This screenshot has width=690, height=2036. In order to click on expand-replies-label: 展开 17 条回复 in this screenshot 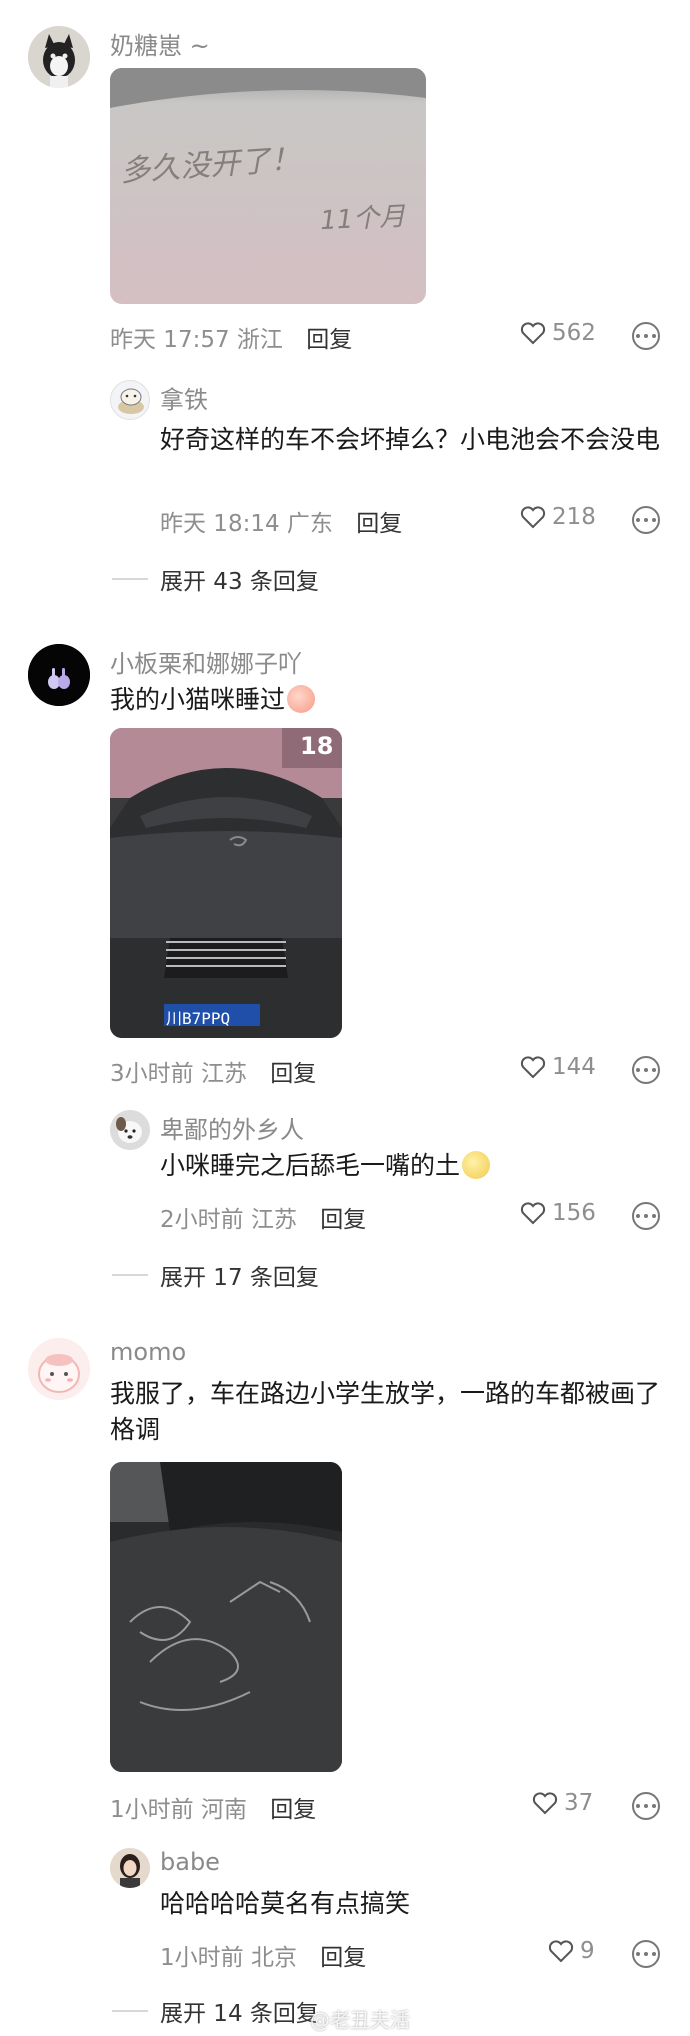, I will do `click(239, 1278)`.